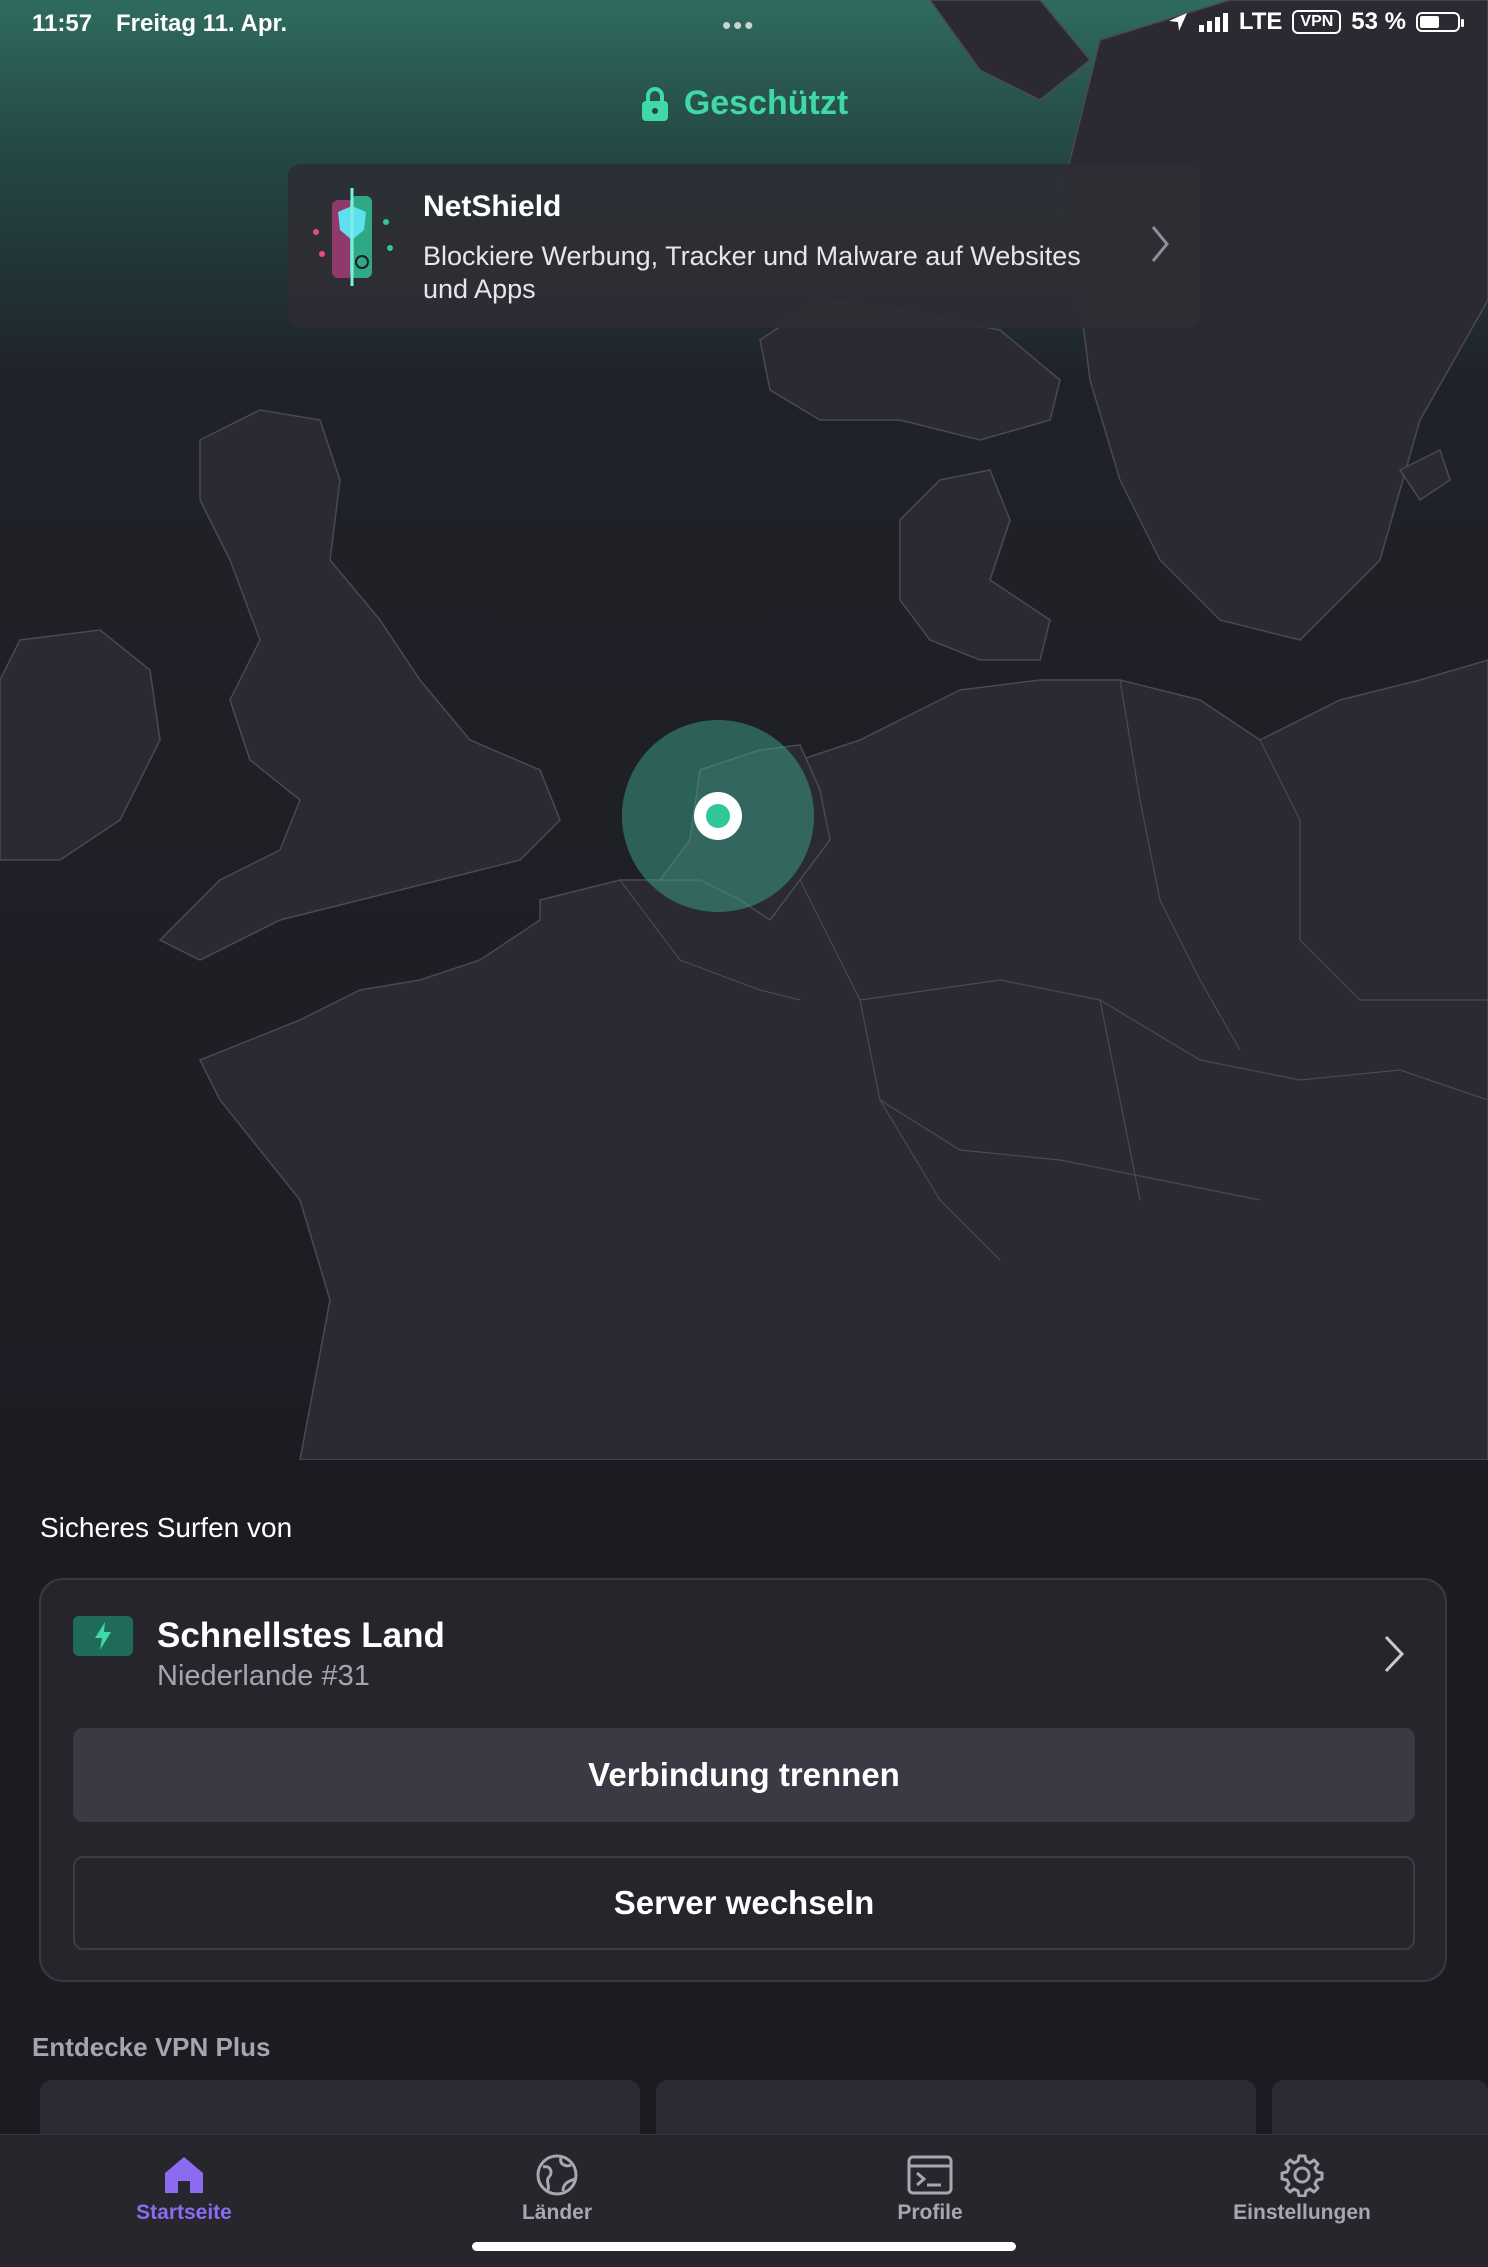 This screenshot has width=1488, height=2267. Describe the element at coordinates (654, 103) in the screenshot. I see `lock-icon` at that location.